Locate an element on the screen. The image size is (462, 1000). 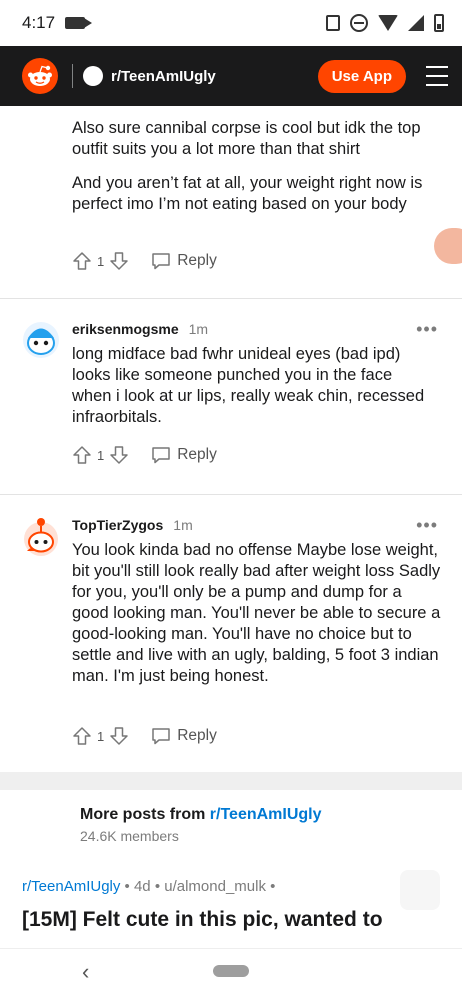
post-subreddit-link: r/TeenAmIUgly is located at coordinates (71, 886).